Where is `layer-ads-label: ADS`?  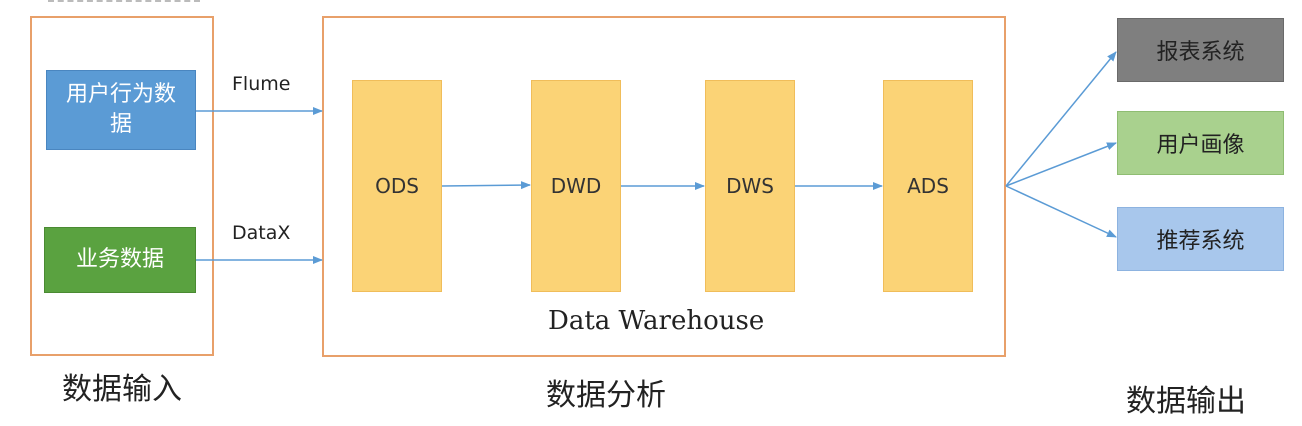
layer-ads-label: ADS is located at coordinates (928, 186).